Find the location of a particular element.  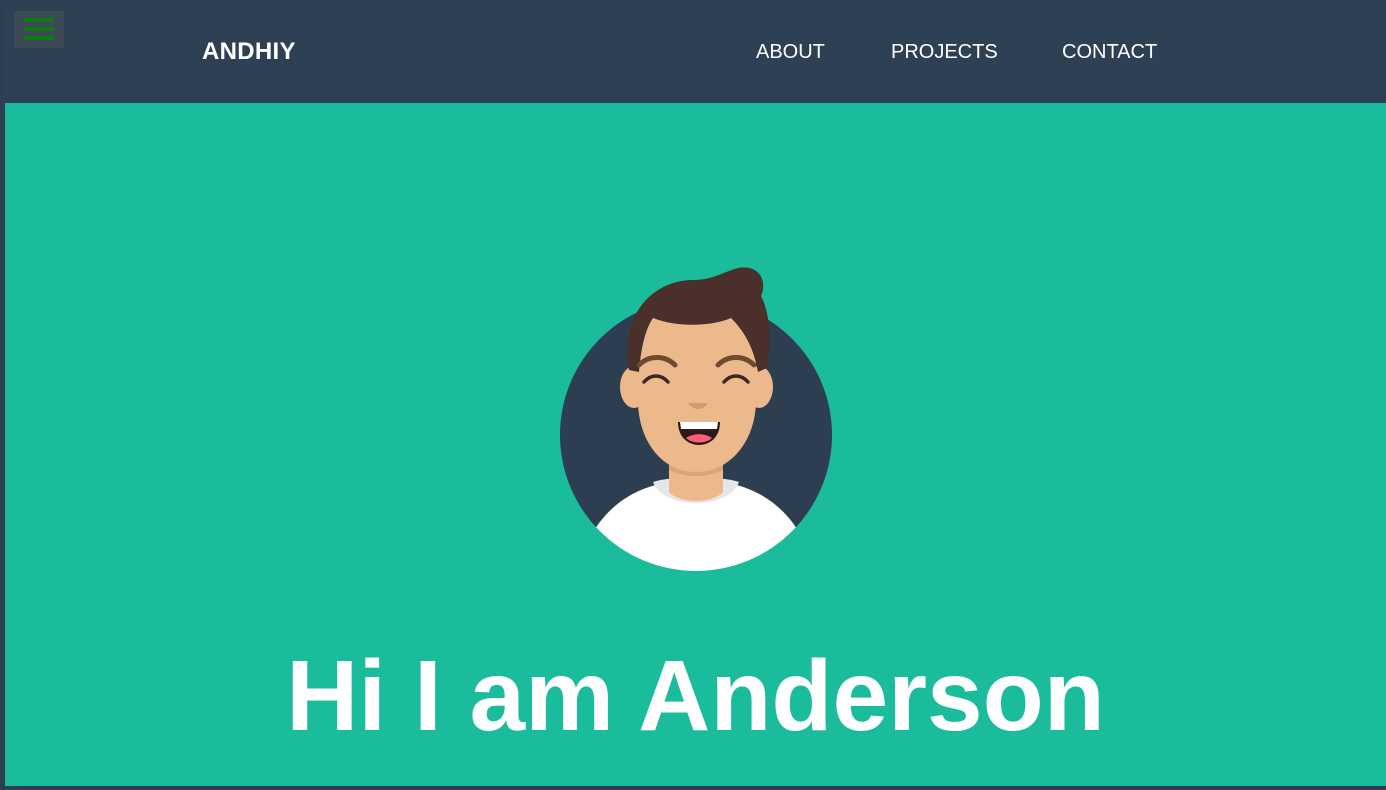

nav-link-about: ABOUT is located at coordinates (790, 52).